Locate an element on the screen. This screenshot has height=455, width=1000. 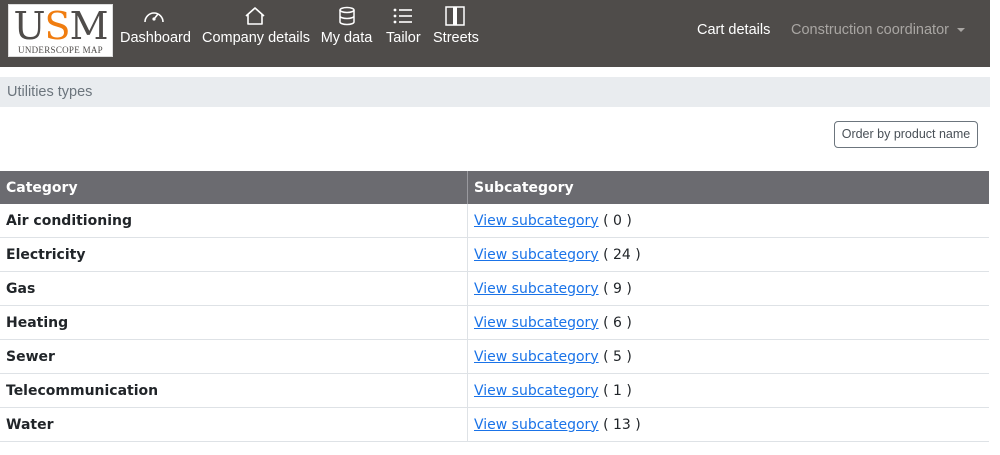
subcategory-cell: View subcategory ( 5 ) is located at coordinates (728, 356).